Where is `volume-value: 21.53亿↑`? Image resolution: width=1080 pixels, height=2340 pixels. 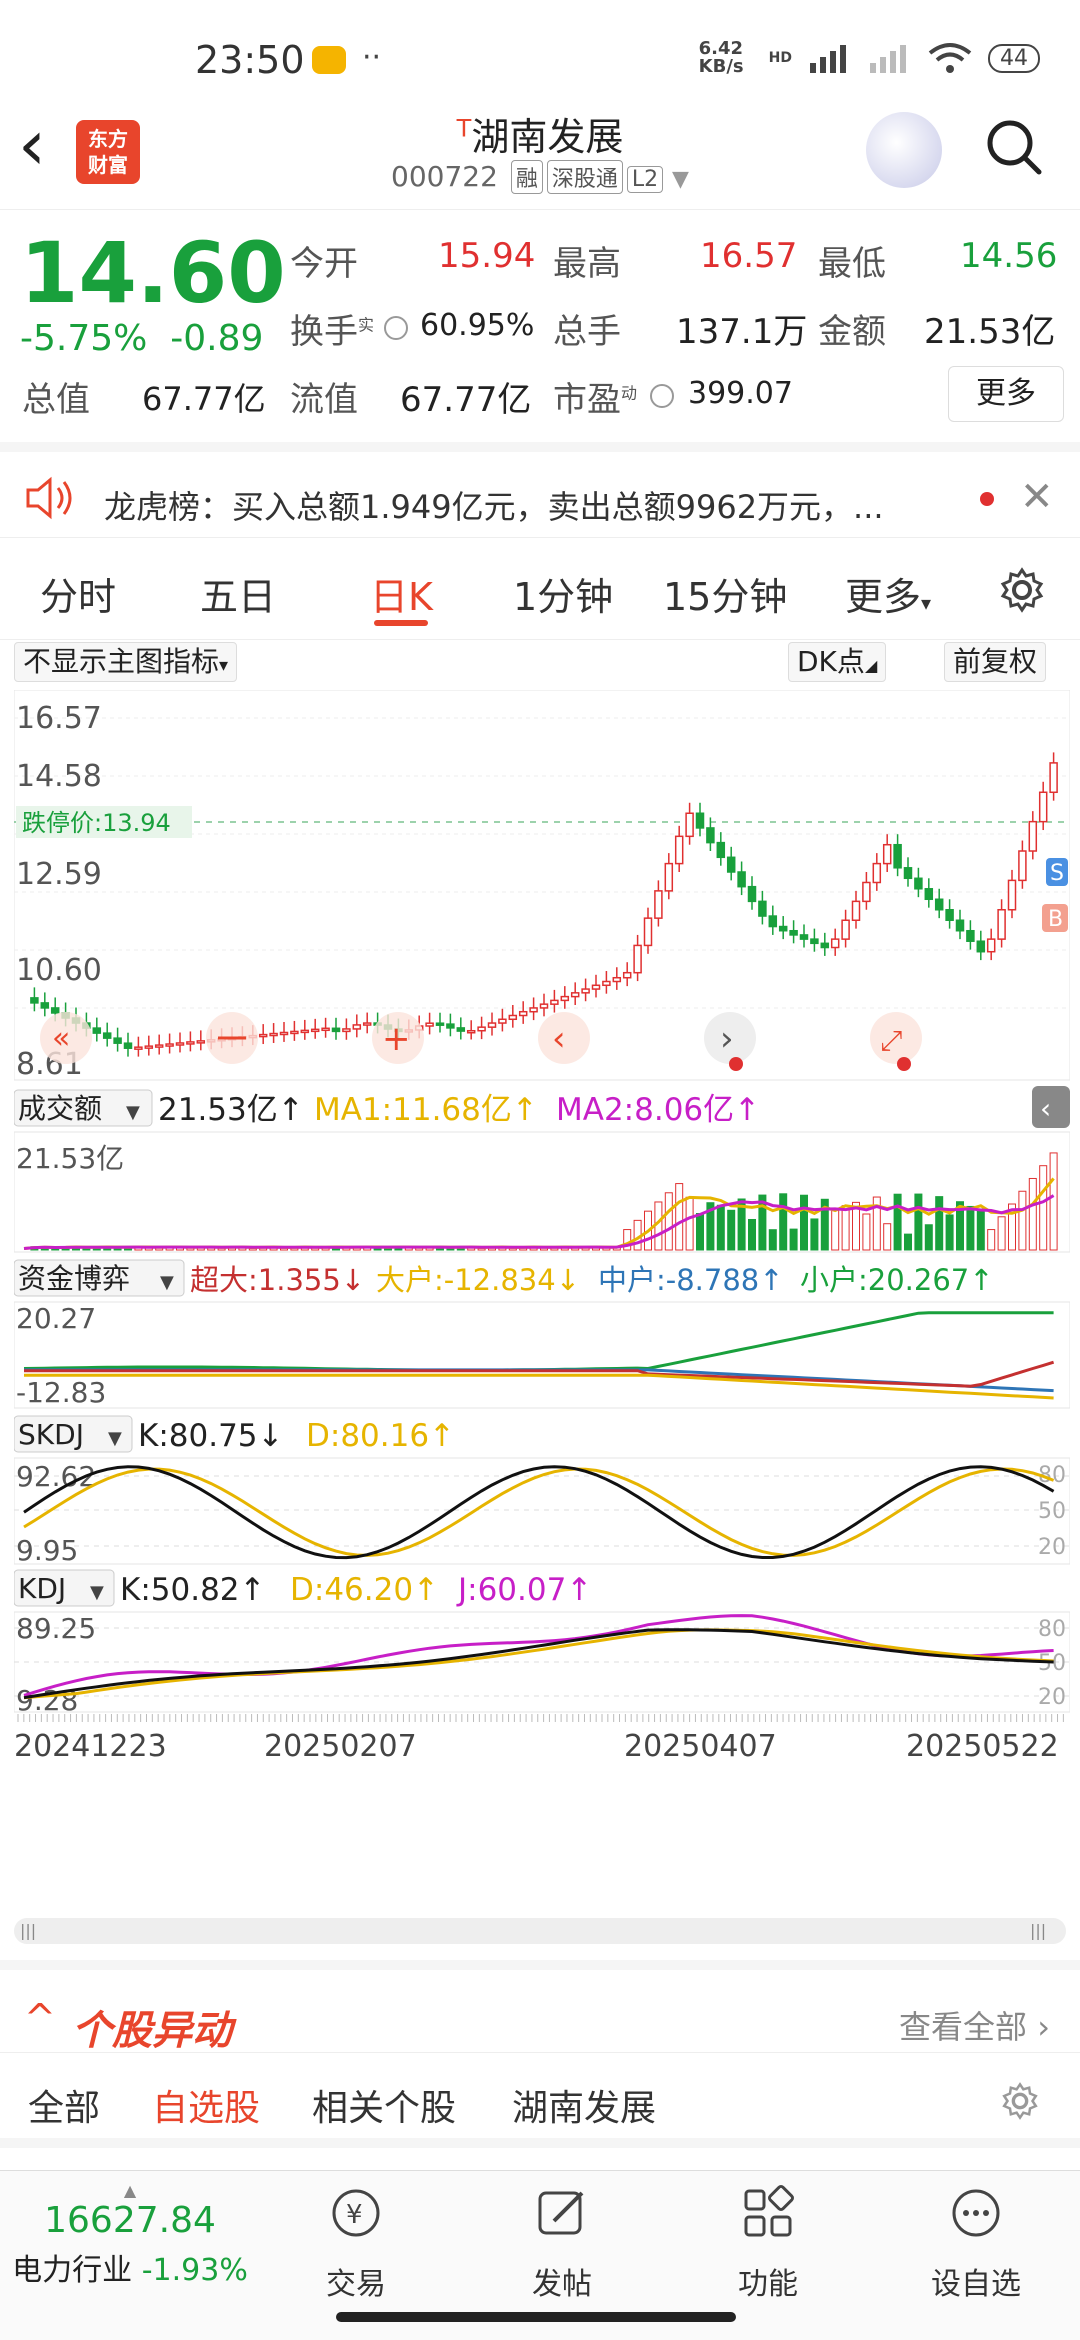 volume-value: 21.53亿↑ is located at coordinates (231, 1110).